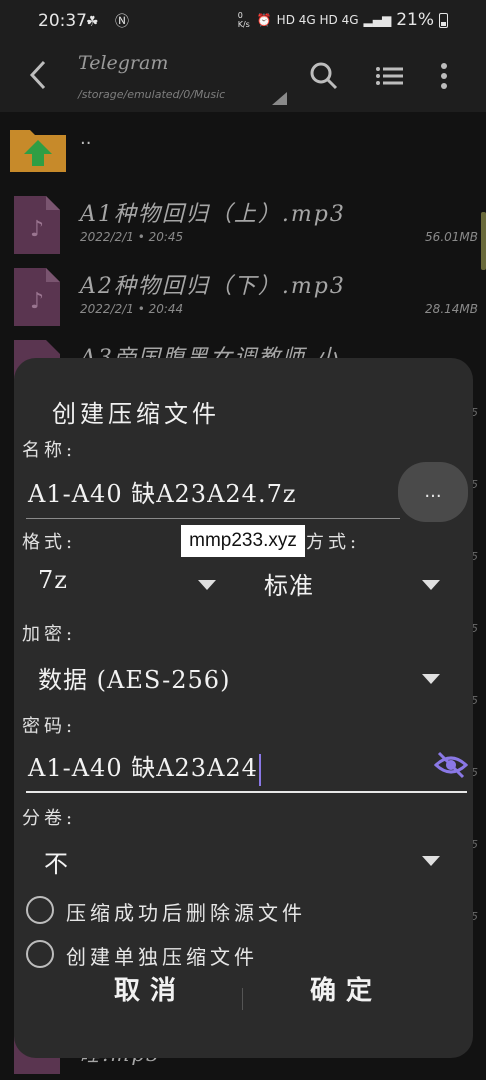 This screenshot has width=486, height=1080. What do you see at coordinates (132, 237) in the screenshot?
I see `file-date: 2022/2/1 • 20:45` at bounding box center [132, 237].